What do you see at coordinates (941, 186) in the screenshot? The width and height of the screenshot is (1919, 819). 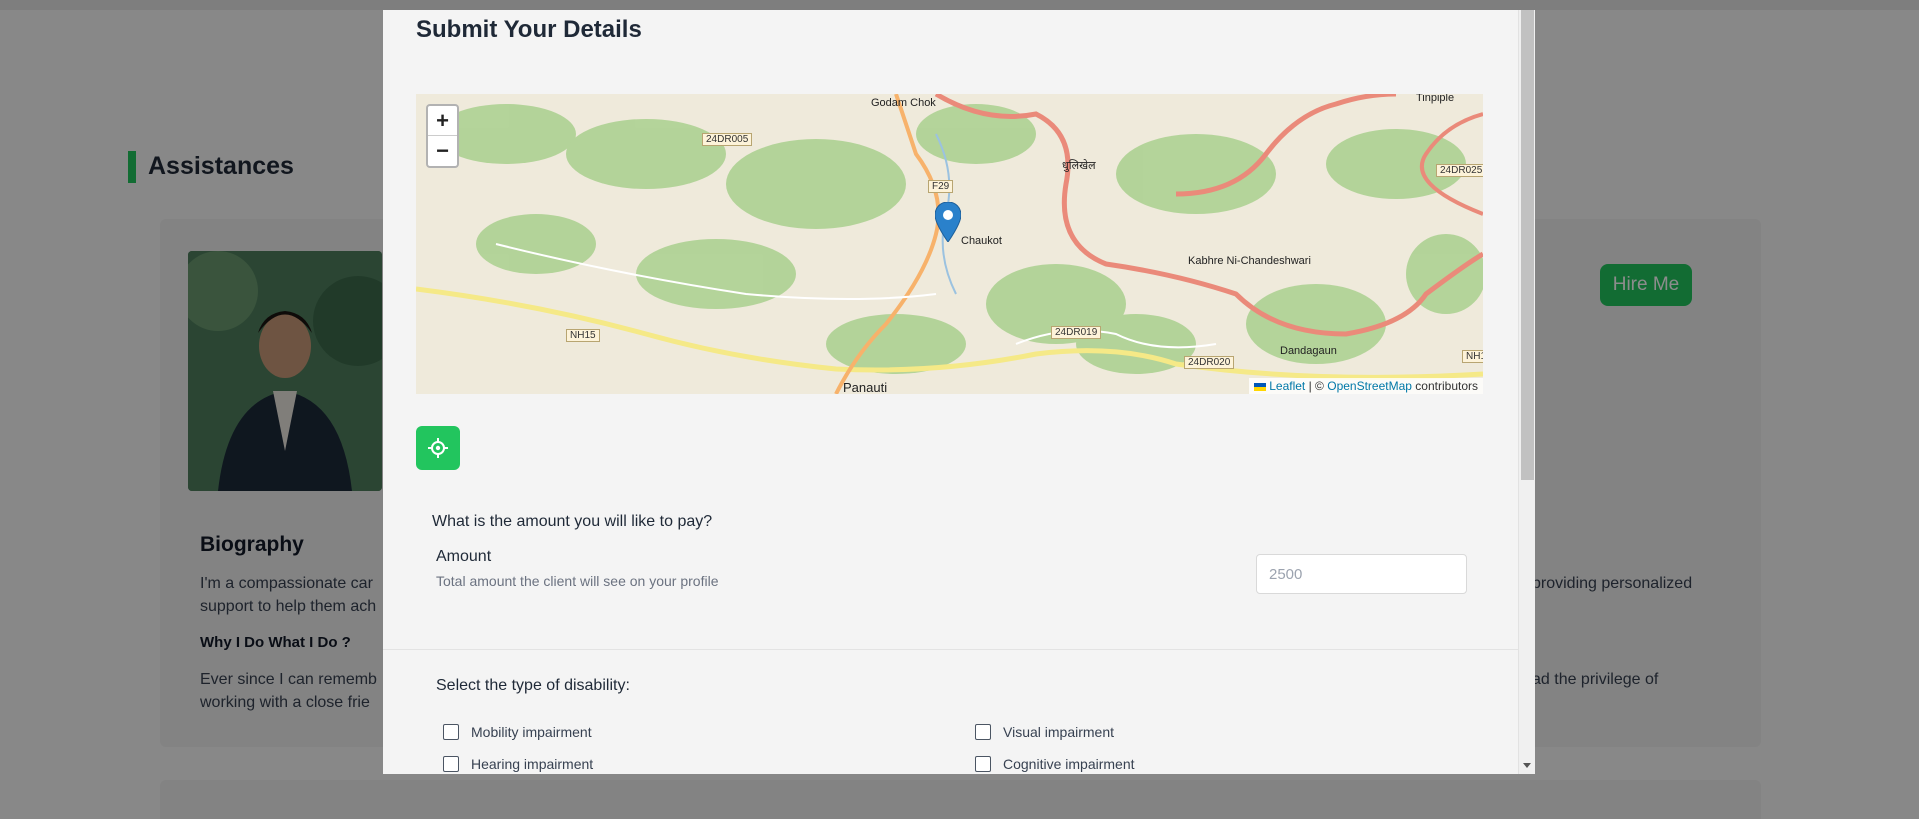 I see `road-tag: F29` at bounding box center [941, 186].